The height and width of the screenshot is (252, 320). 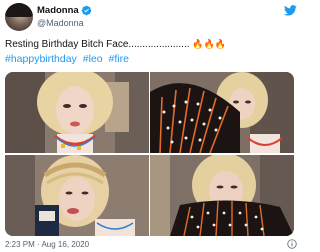 I want to click on hashtag-fire: #fire, so click(x=119, y=59).